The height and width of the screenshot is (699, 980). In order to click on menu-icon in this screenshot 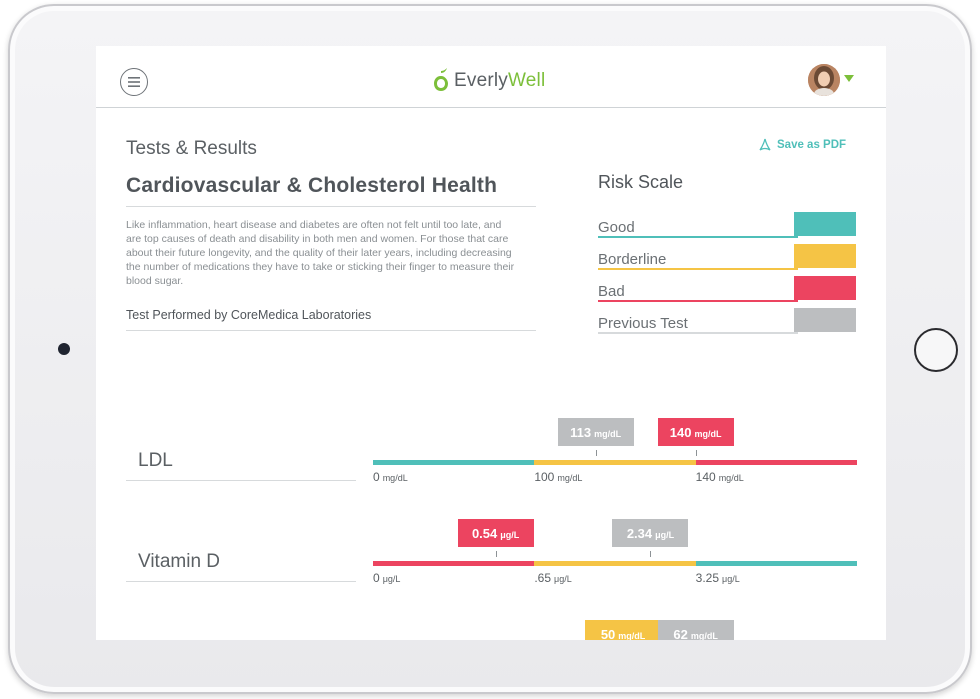, I will do `click(134, 82)`.